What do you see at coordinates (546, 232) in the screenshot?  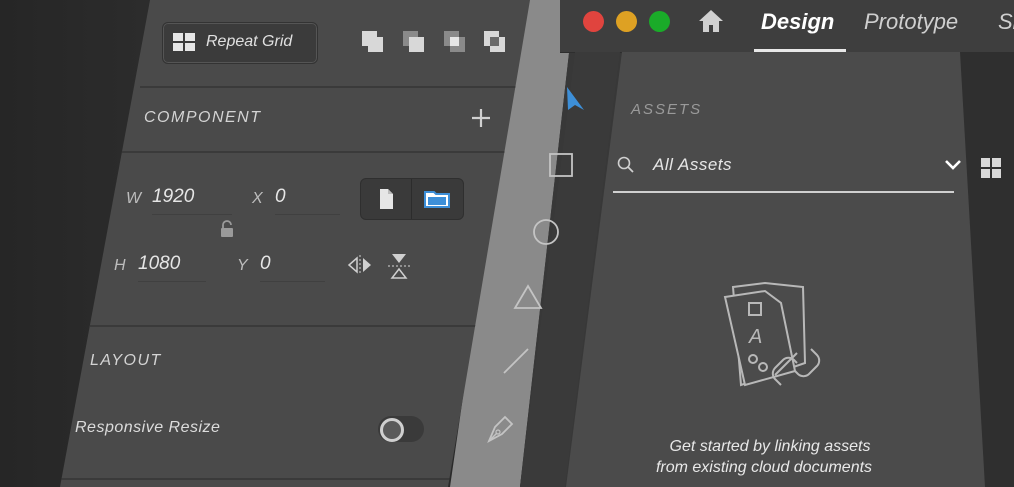 I see `ellipse-tool-icon` at bounding box center [546, 232].